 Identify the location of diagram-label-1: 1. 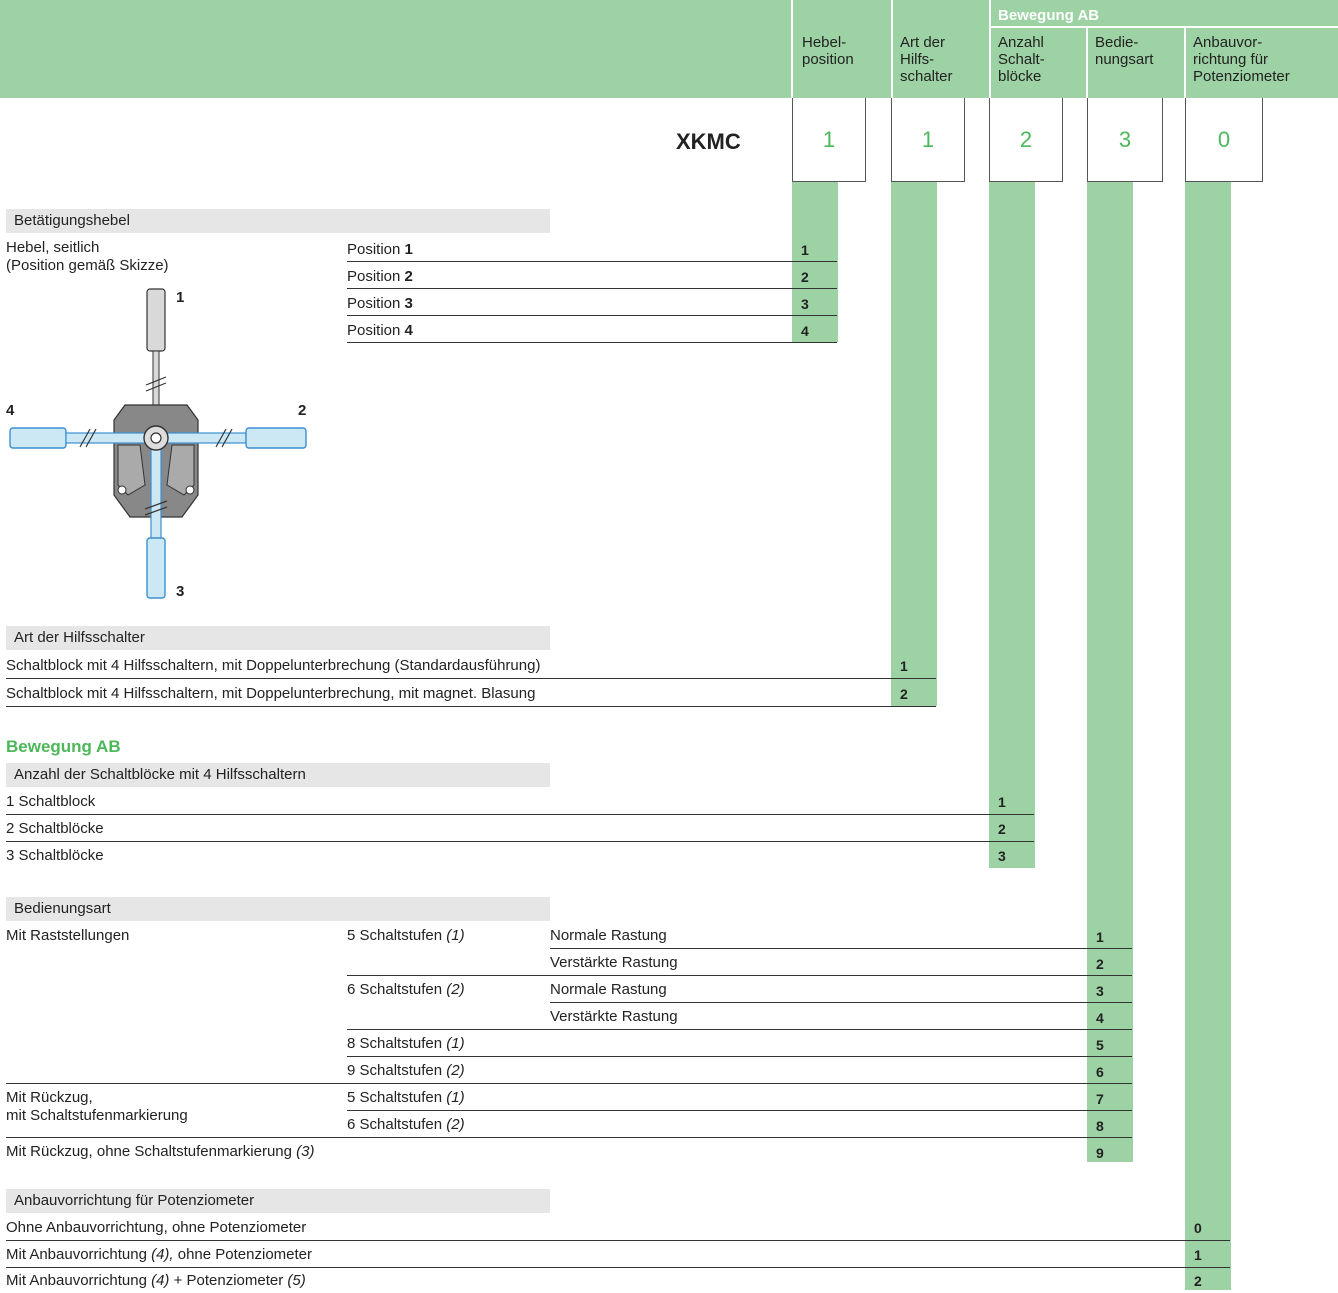
(180, 297).